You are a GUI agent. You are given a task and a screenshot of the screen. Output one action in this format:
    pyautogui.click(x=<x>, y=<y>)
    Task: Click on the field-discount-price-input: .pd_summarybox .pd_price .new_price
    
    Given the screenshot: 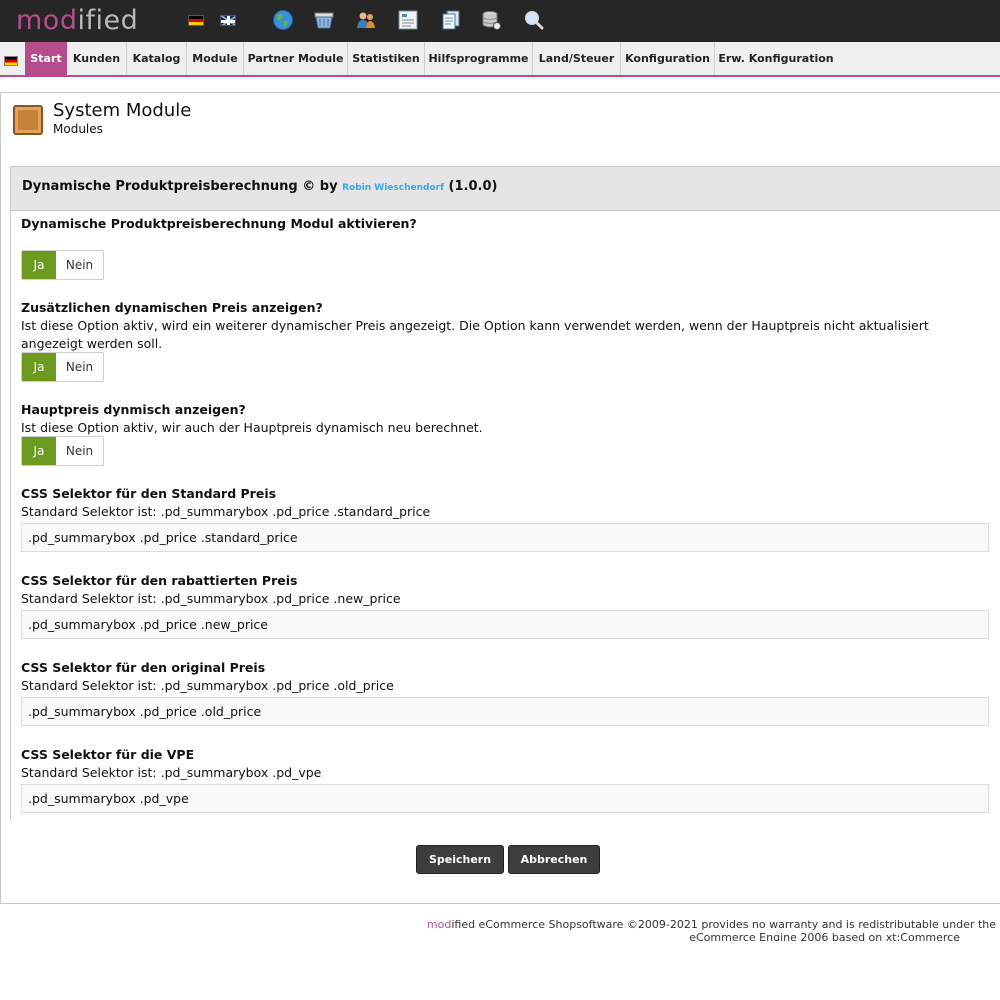 What is the action you would take?
    pyautogui.click(x=505, y=624)
    